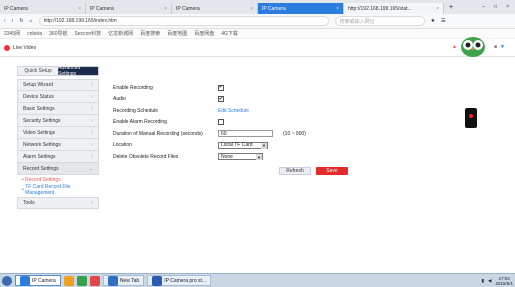 The width and height of the screenshot is (515, 287). I want to click on taskbar-item-ip-camera: IP Camera, so click(38, 280).